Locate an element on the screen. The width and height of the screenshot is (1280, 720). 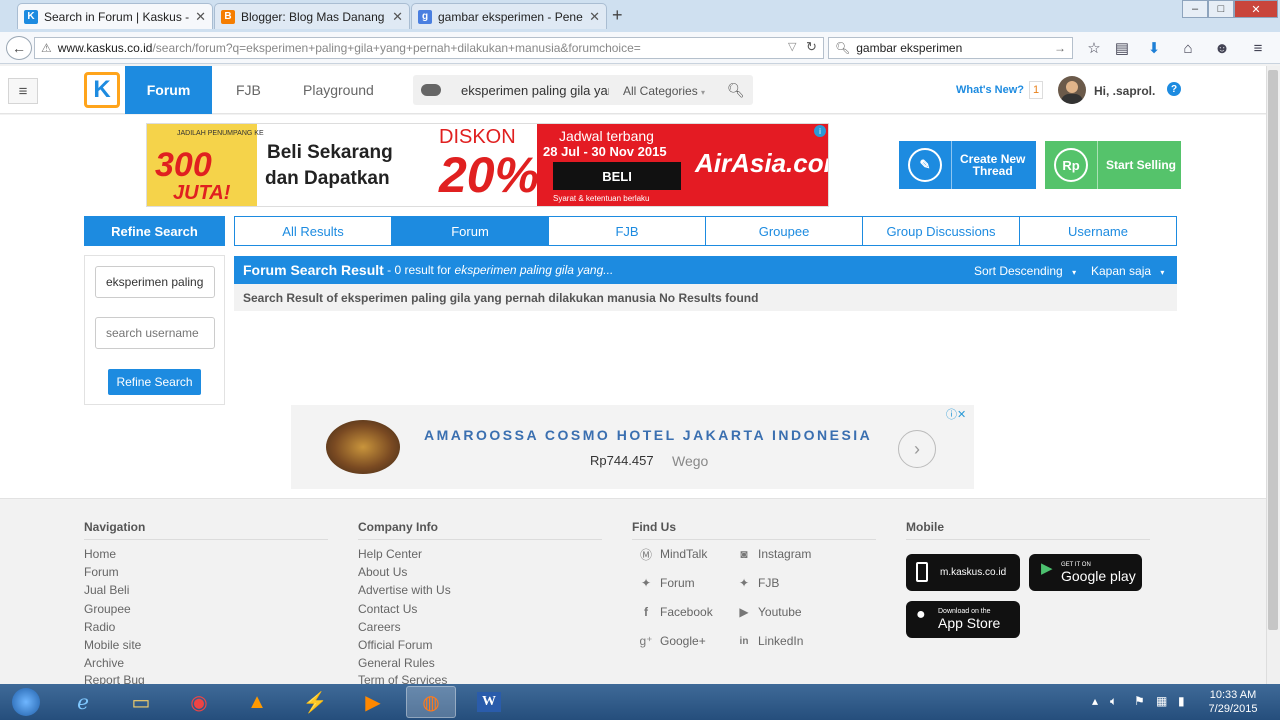
browser-tab-google: g gambar eksperimen - Pene... ✕ is located at coordinates (509, 16).